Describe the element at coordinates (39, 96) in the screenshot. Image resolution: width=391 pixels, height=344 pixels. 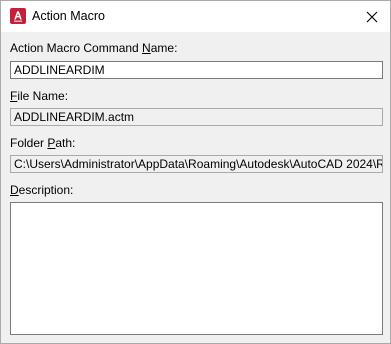
I see `file-name-label: File Name:` at that location.